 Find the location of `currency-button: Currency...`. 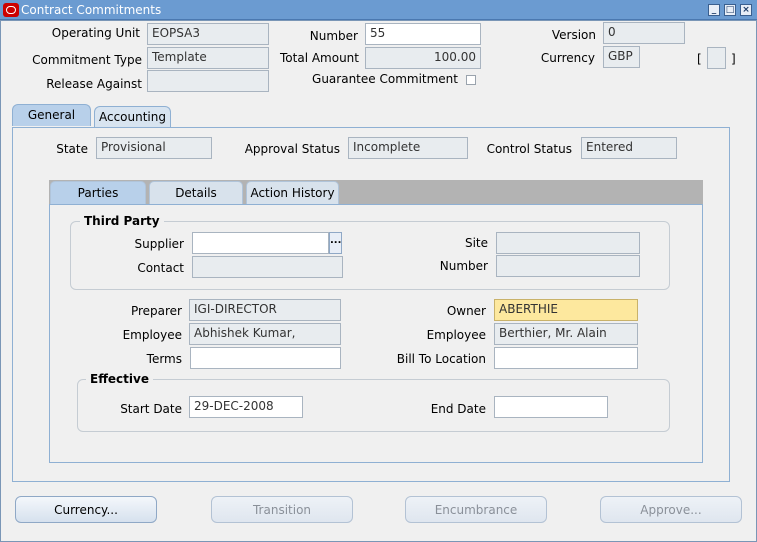

currency-button: Currency... is located at coordinates (86, 509).